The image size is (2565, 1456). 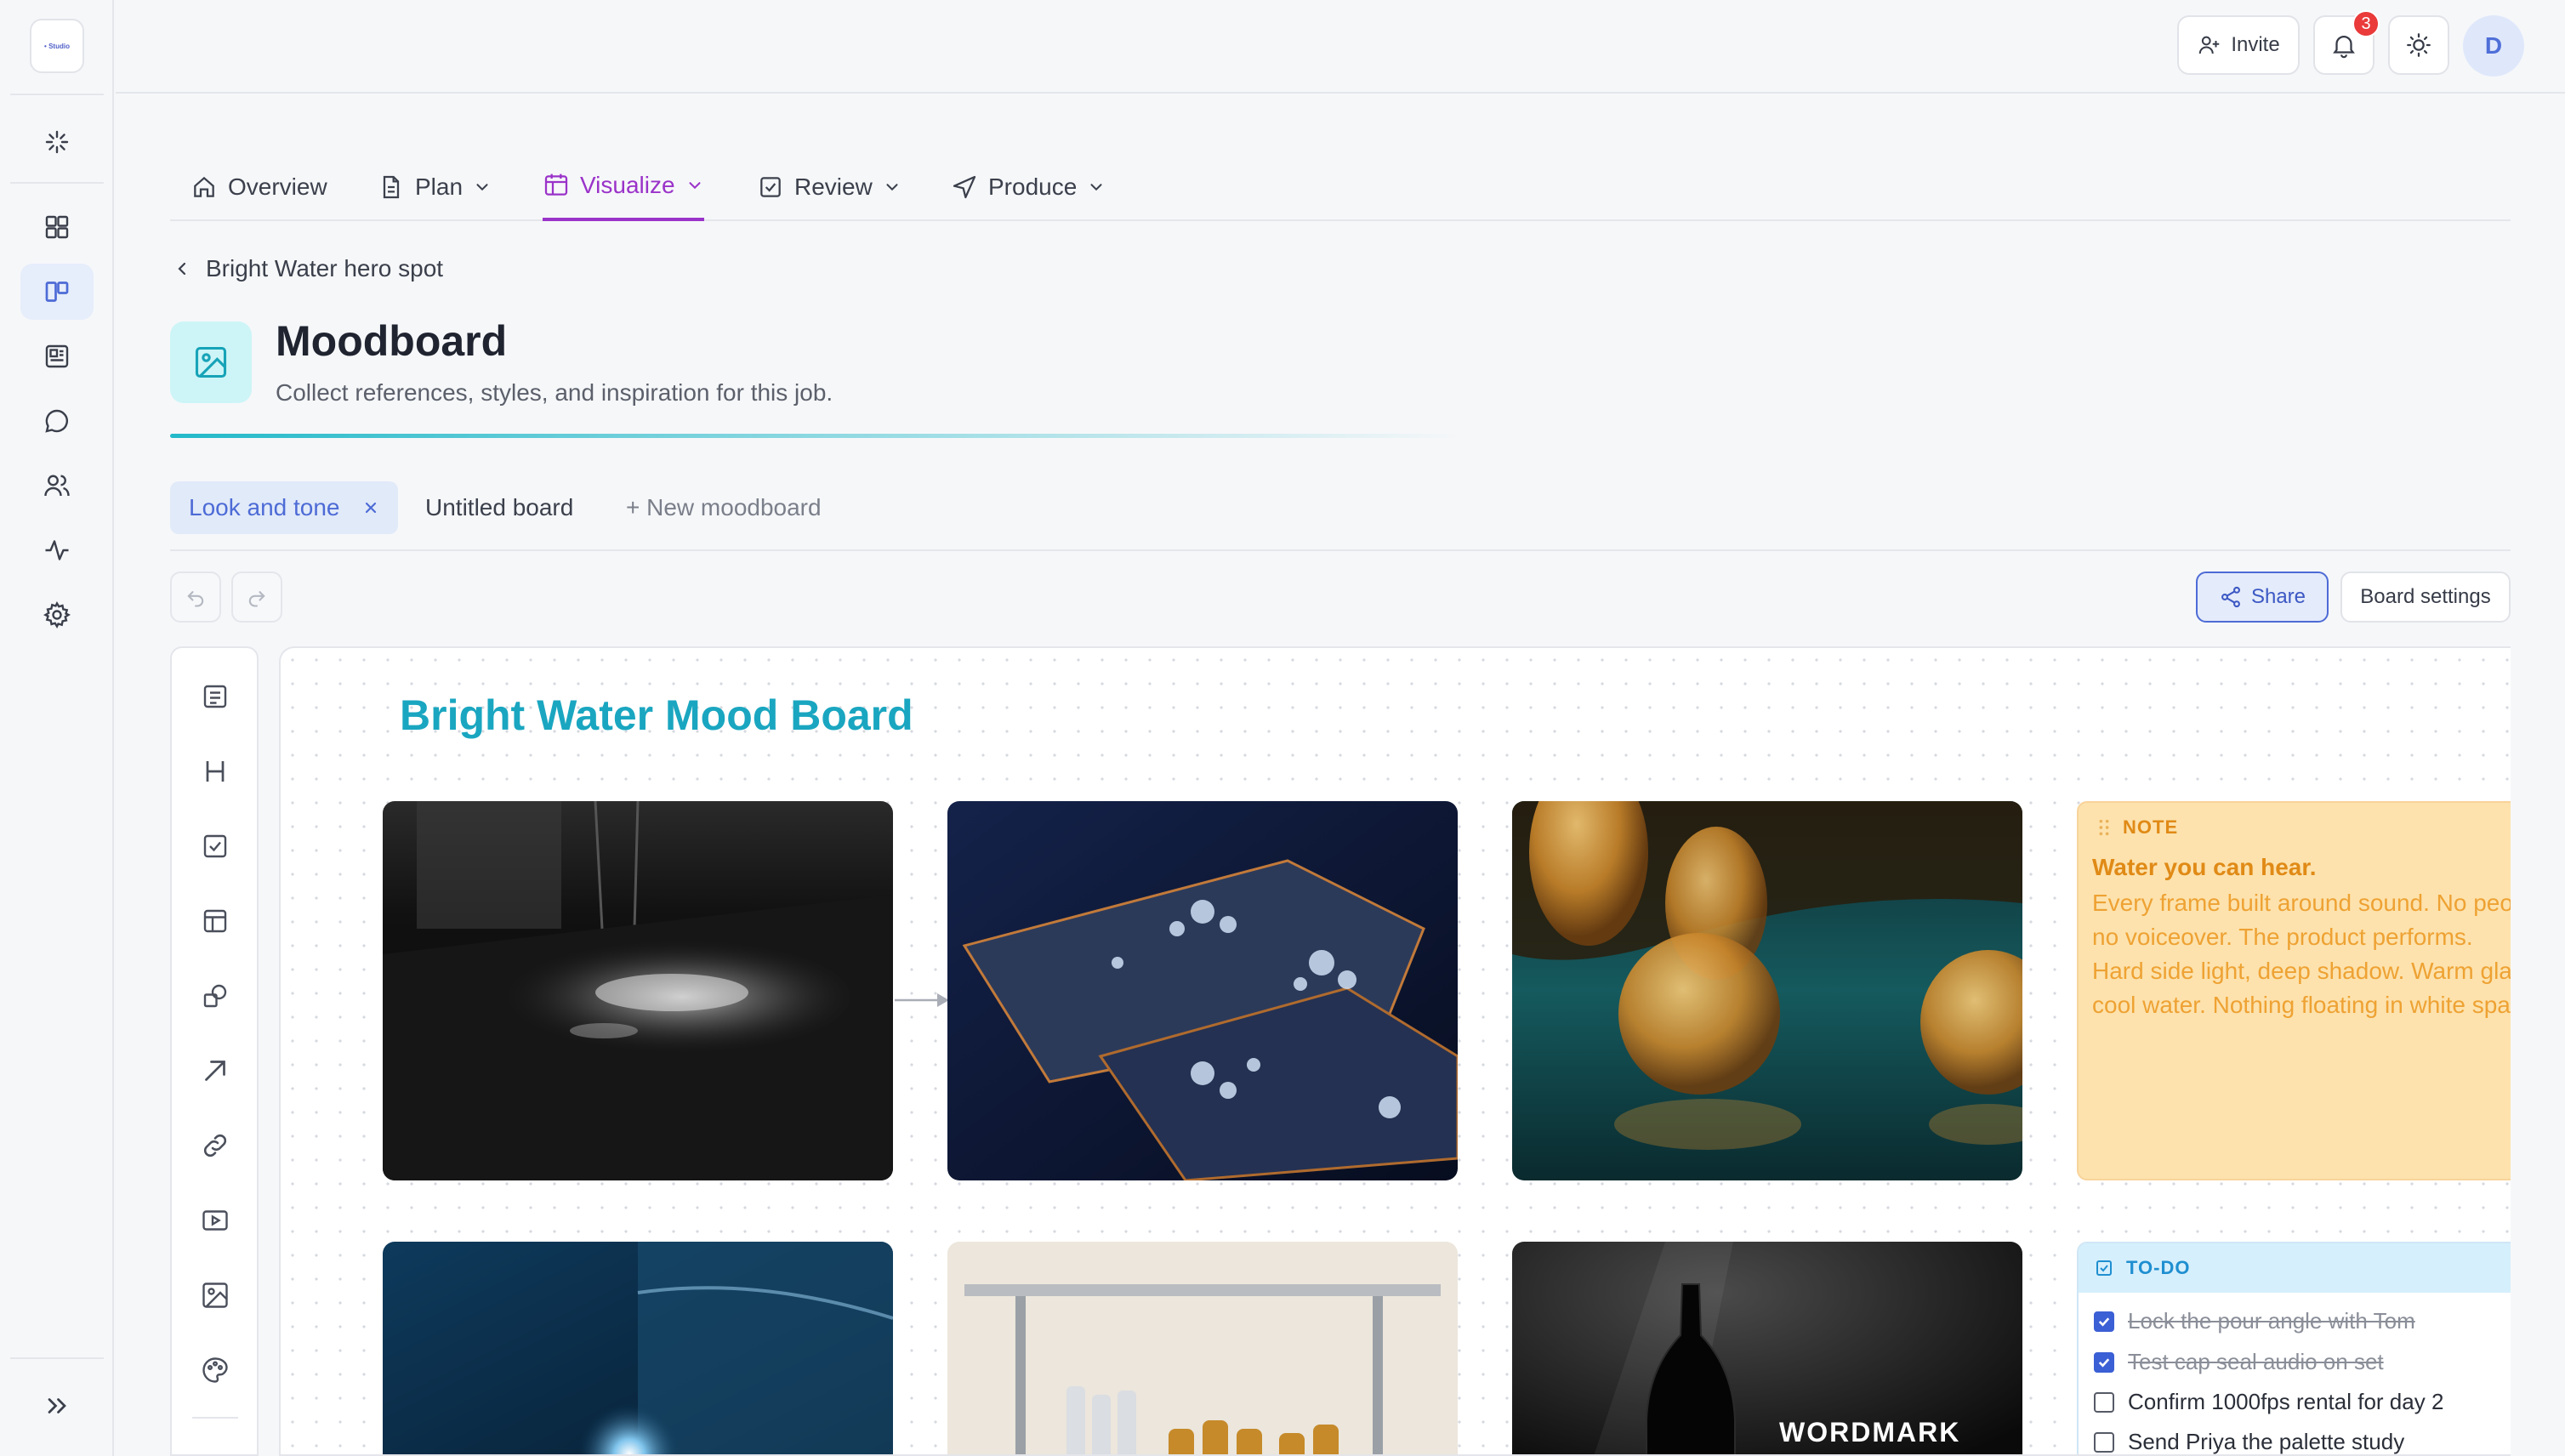 I want to click on image-wet-slate, so click(x=638, y=990).